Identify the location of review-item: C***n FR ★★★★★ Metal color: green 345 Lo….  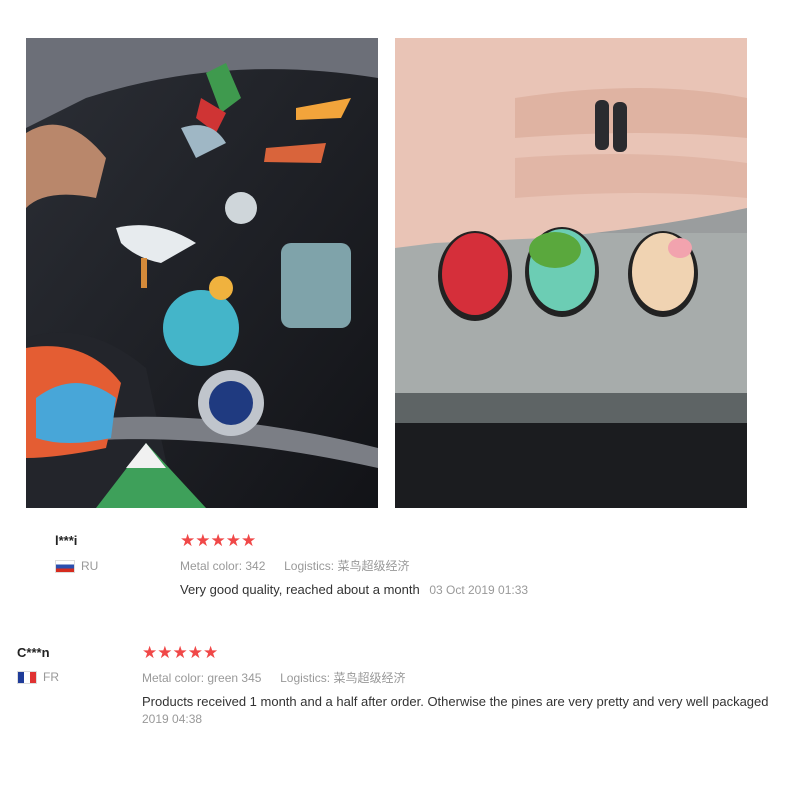
(400, 687).